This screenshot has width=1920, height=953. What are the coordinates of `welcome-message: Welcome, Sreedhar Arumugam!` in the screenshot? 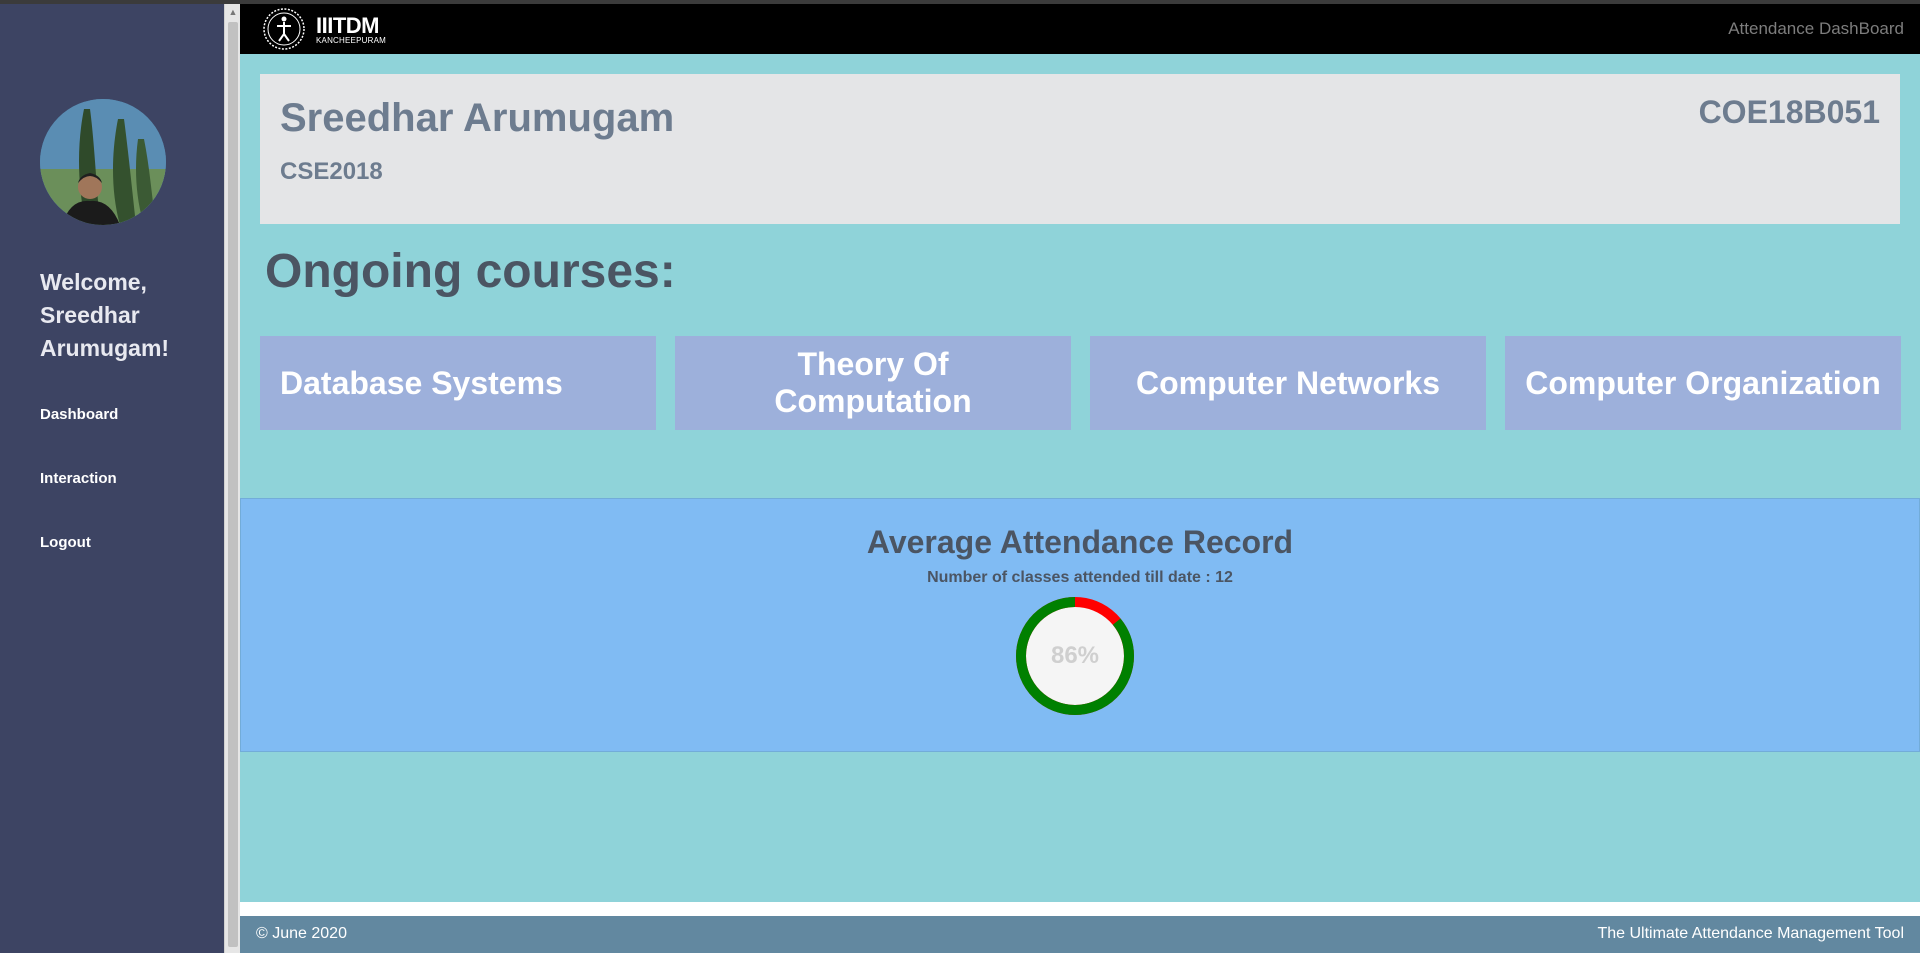 It's located at (105, 315).